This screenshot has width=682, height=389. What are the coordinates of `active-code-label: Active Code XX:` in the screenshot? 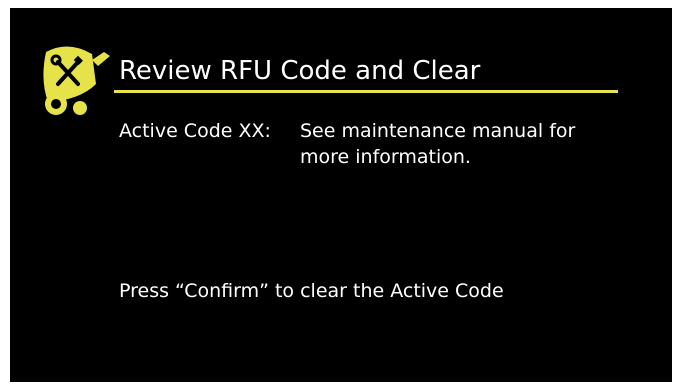 It's located at (195, 131).